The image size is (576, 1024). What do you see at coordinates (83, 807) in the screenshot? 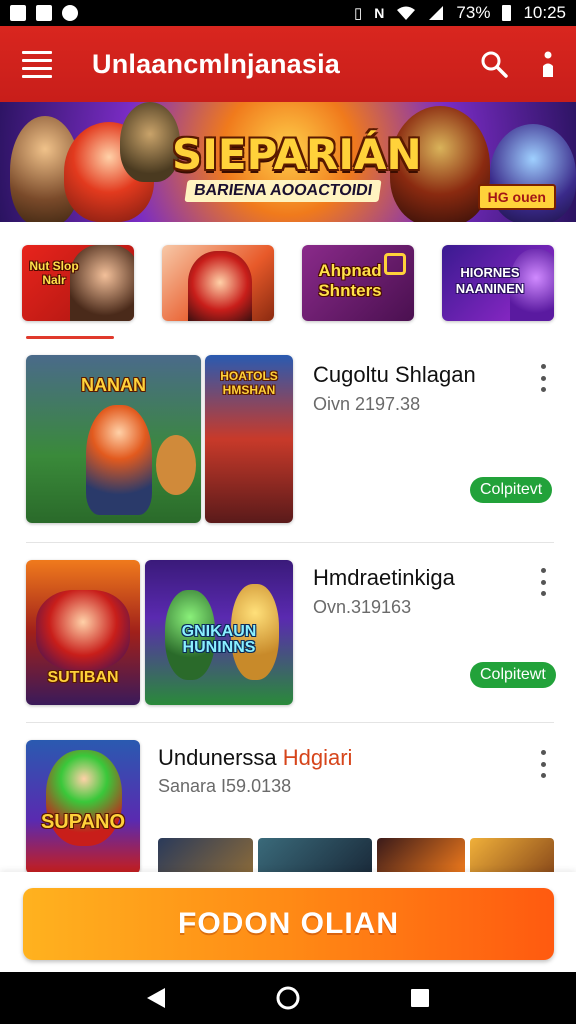
I see `item-3-thumbnail-main: SUPANO` at bounding box center [83, 807].